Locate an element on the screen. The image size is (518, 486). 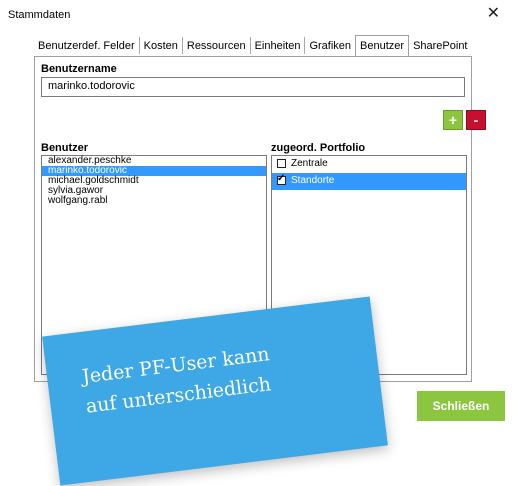
portfolio-label: zugeord. Portfolio is located at coordinates (318, 148).